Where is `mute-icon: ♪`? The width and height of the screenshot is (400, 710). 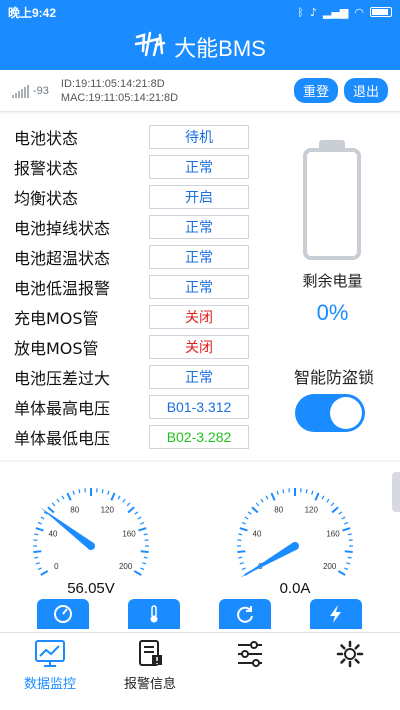 mute-icon: ♪ is located at coordinates (313, 12).